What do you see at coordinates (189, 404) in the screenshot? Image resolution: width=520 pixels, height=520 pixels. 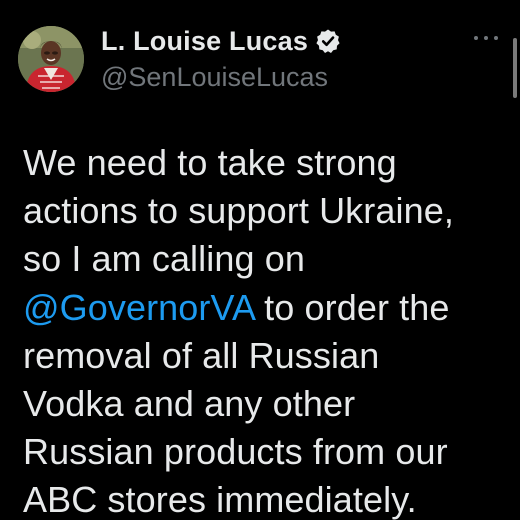 I see `tweet-line: Vodka and any other` at bounding box center [189, 404].